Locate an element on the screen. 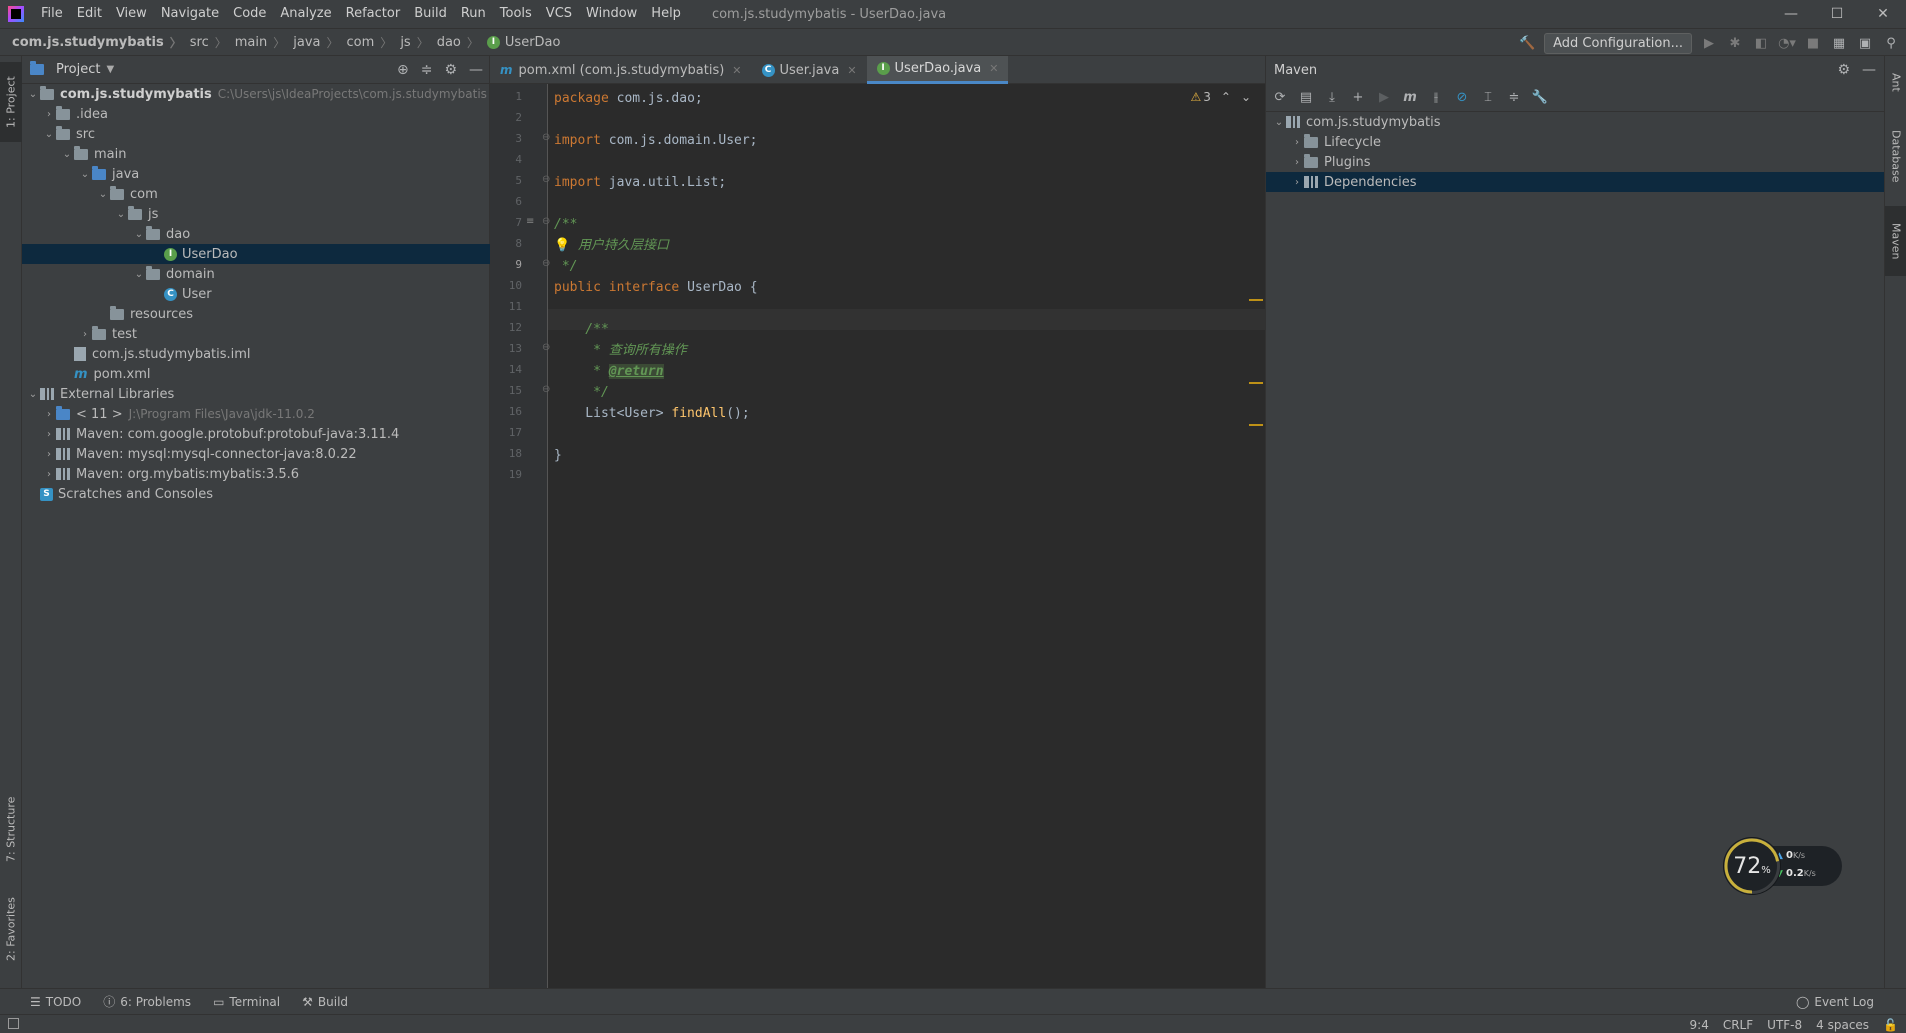  breadcrumb-userdao: I UserDao is located at coordinates (520, 42).